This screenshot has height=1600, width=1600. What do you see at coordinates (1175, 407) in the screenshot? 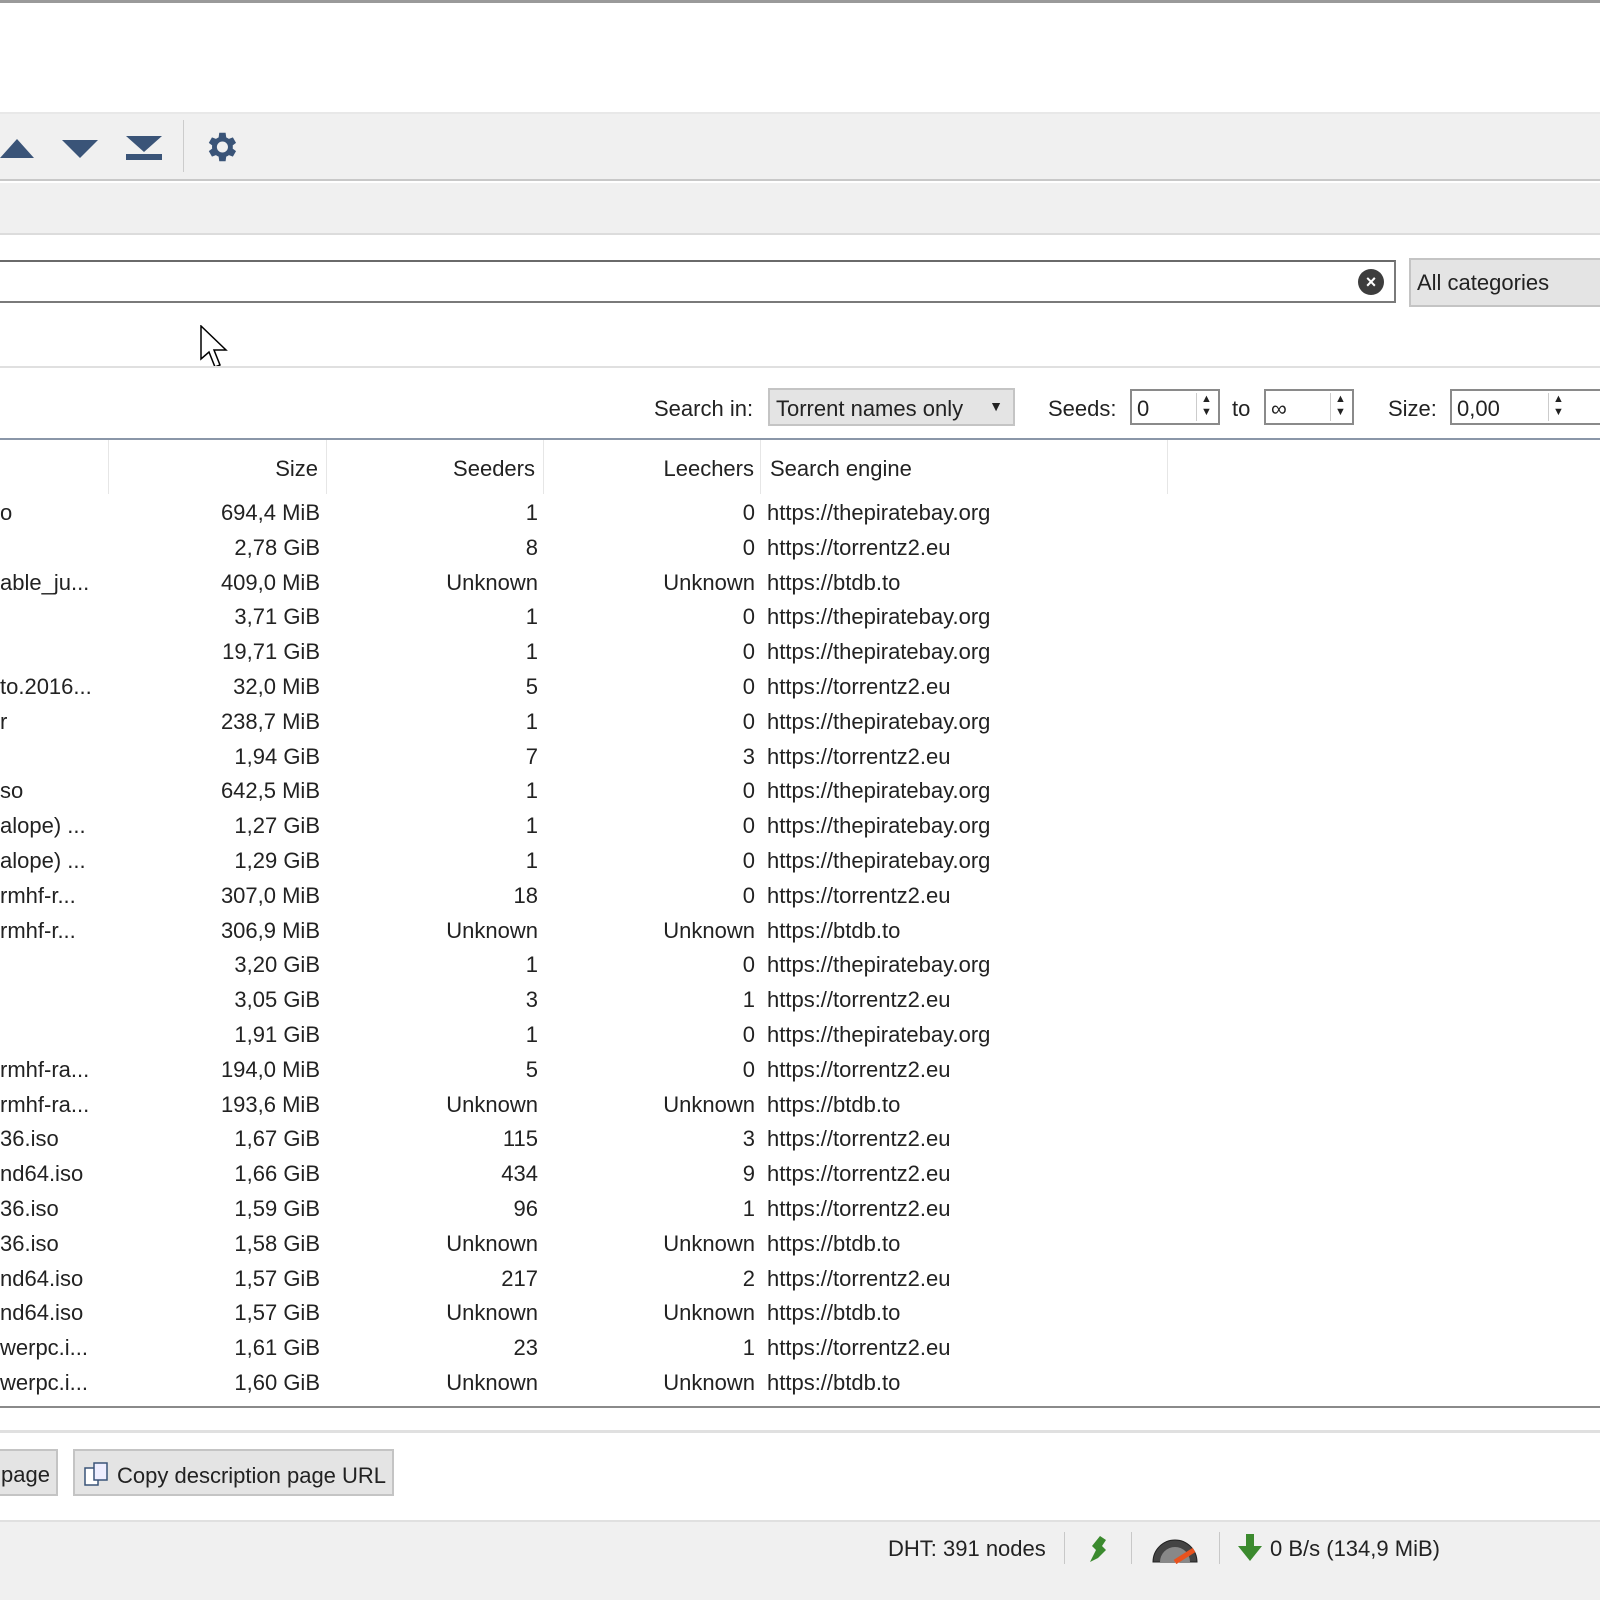
I see `seeds-min-spinbox: 0 ▲ ▼` at bounding box center [1175, 407].